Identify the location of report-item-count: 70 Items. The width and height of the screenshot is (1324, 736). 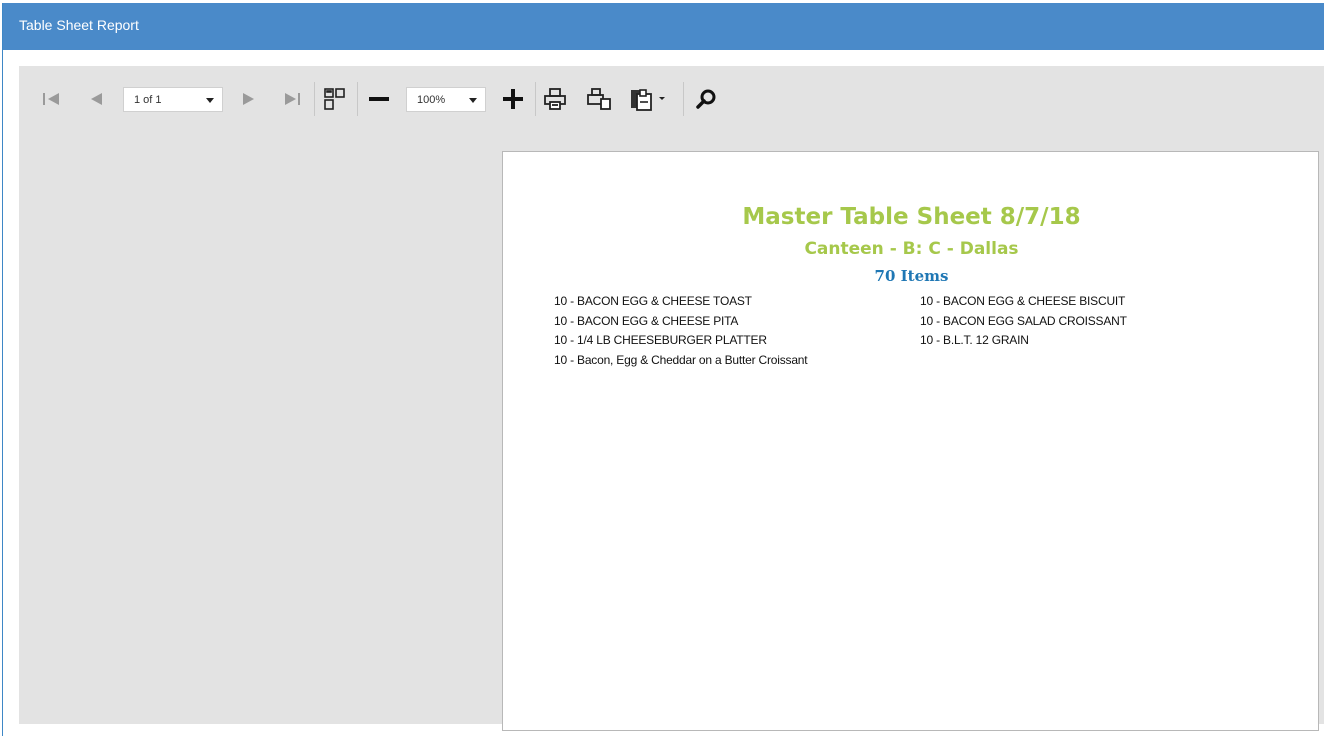
(911, 276).